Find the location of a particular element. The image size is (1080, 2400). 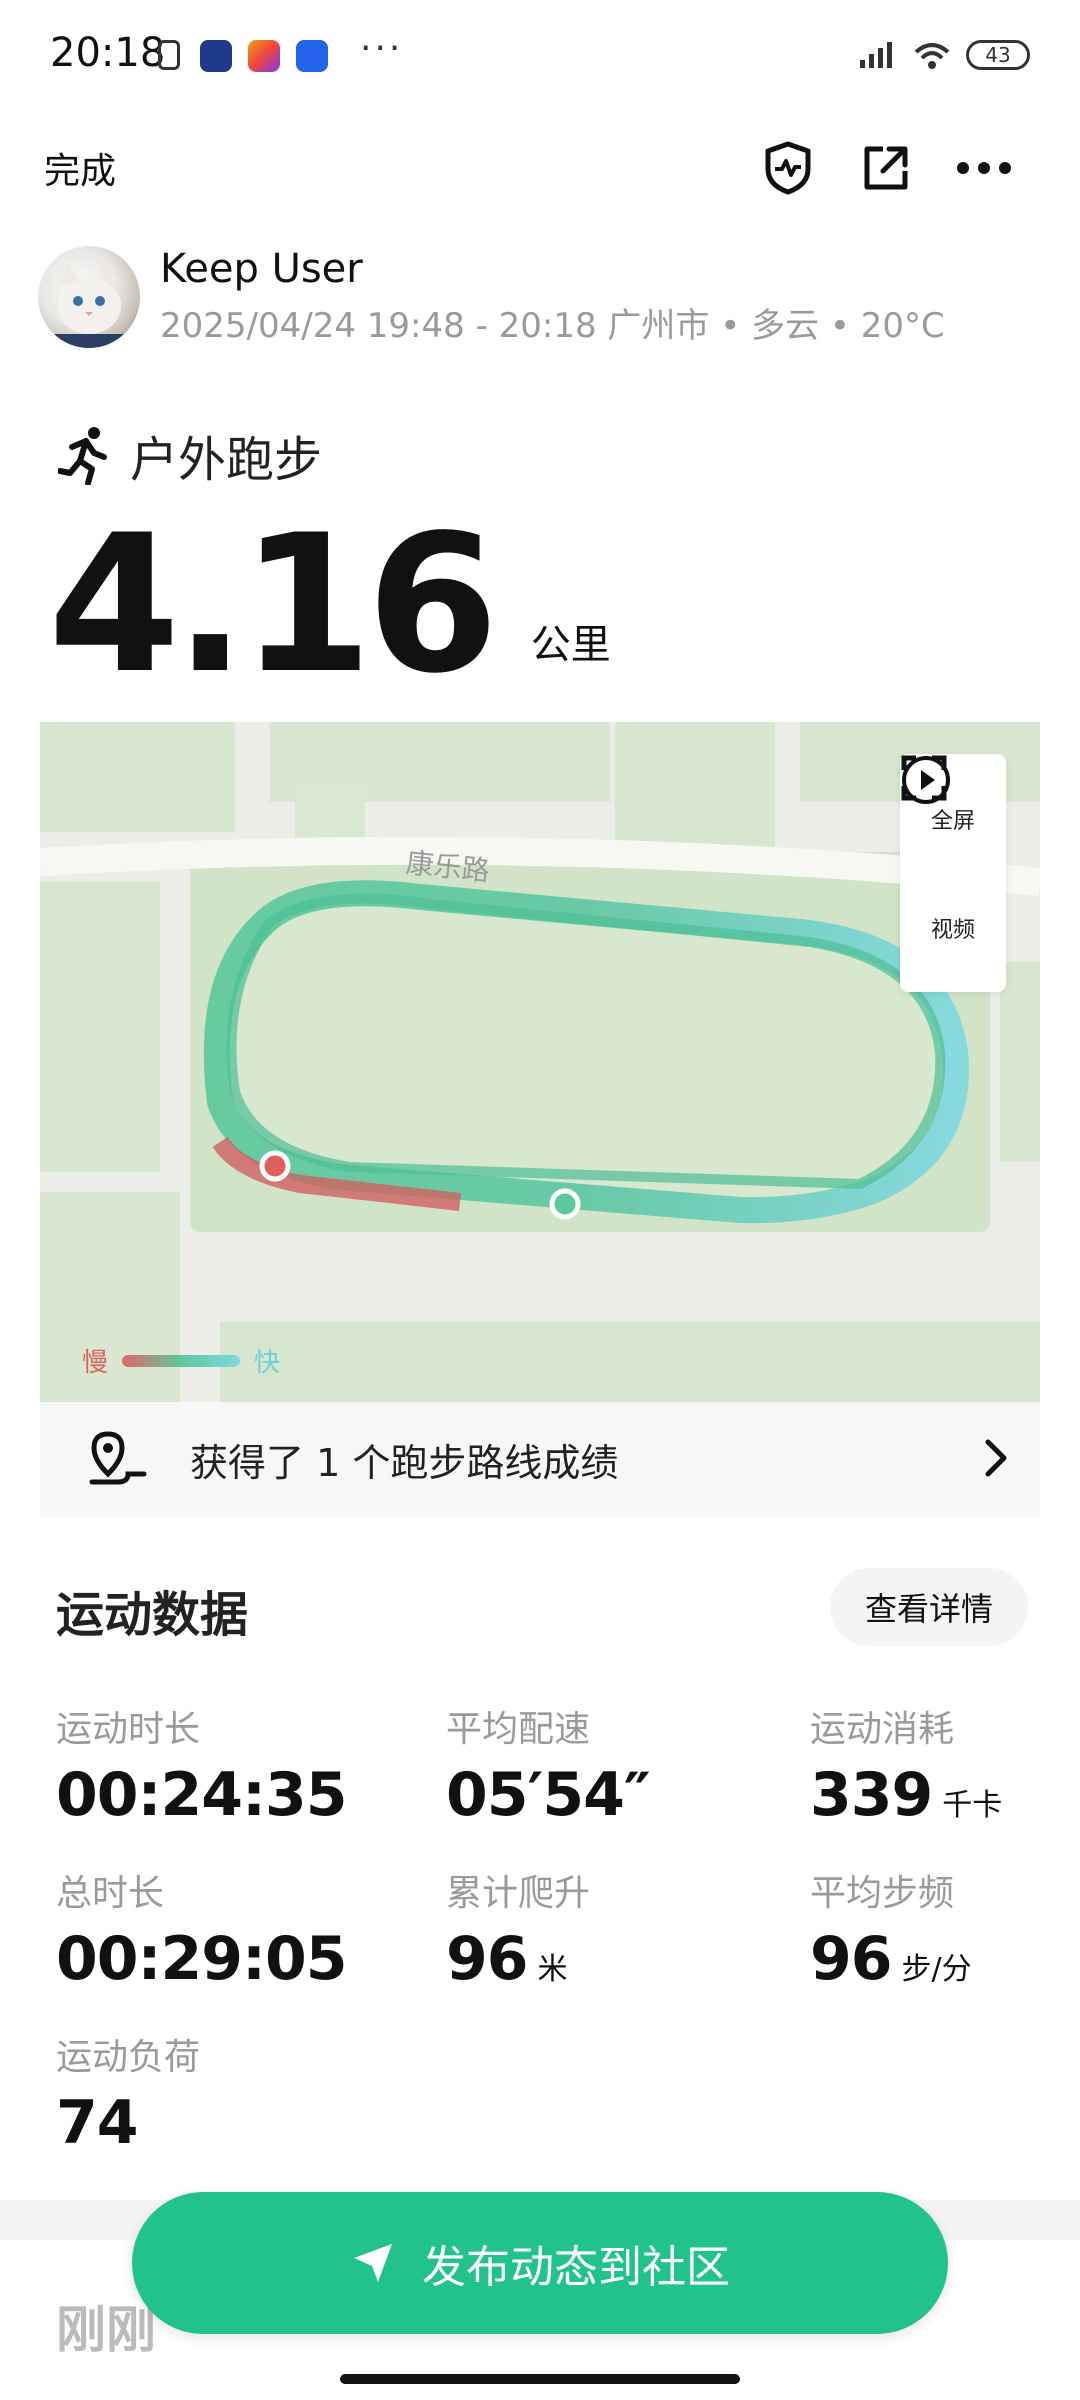

more-options-icon is located at coordinates (984, 168).